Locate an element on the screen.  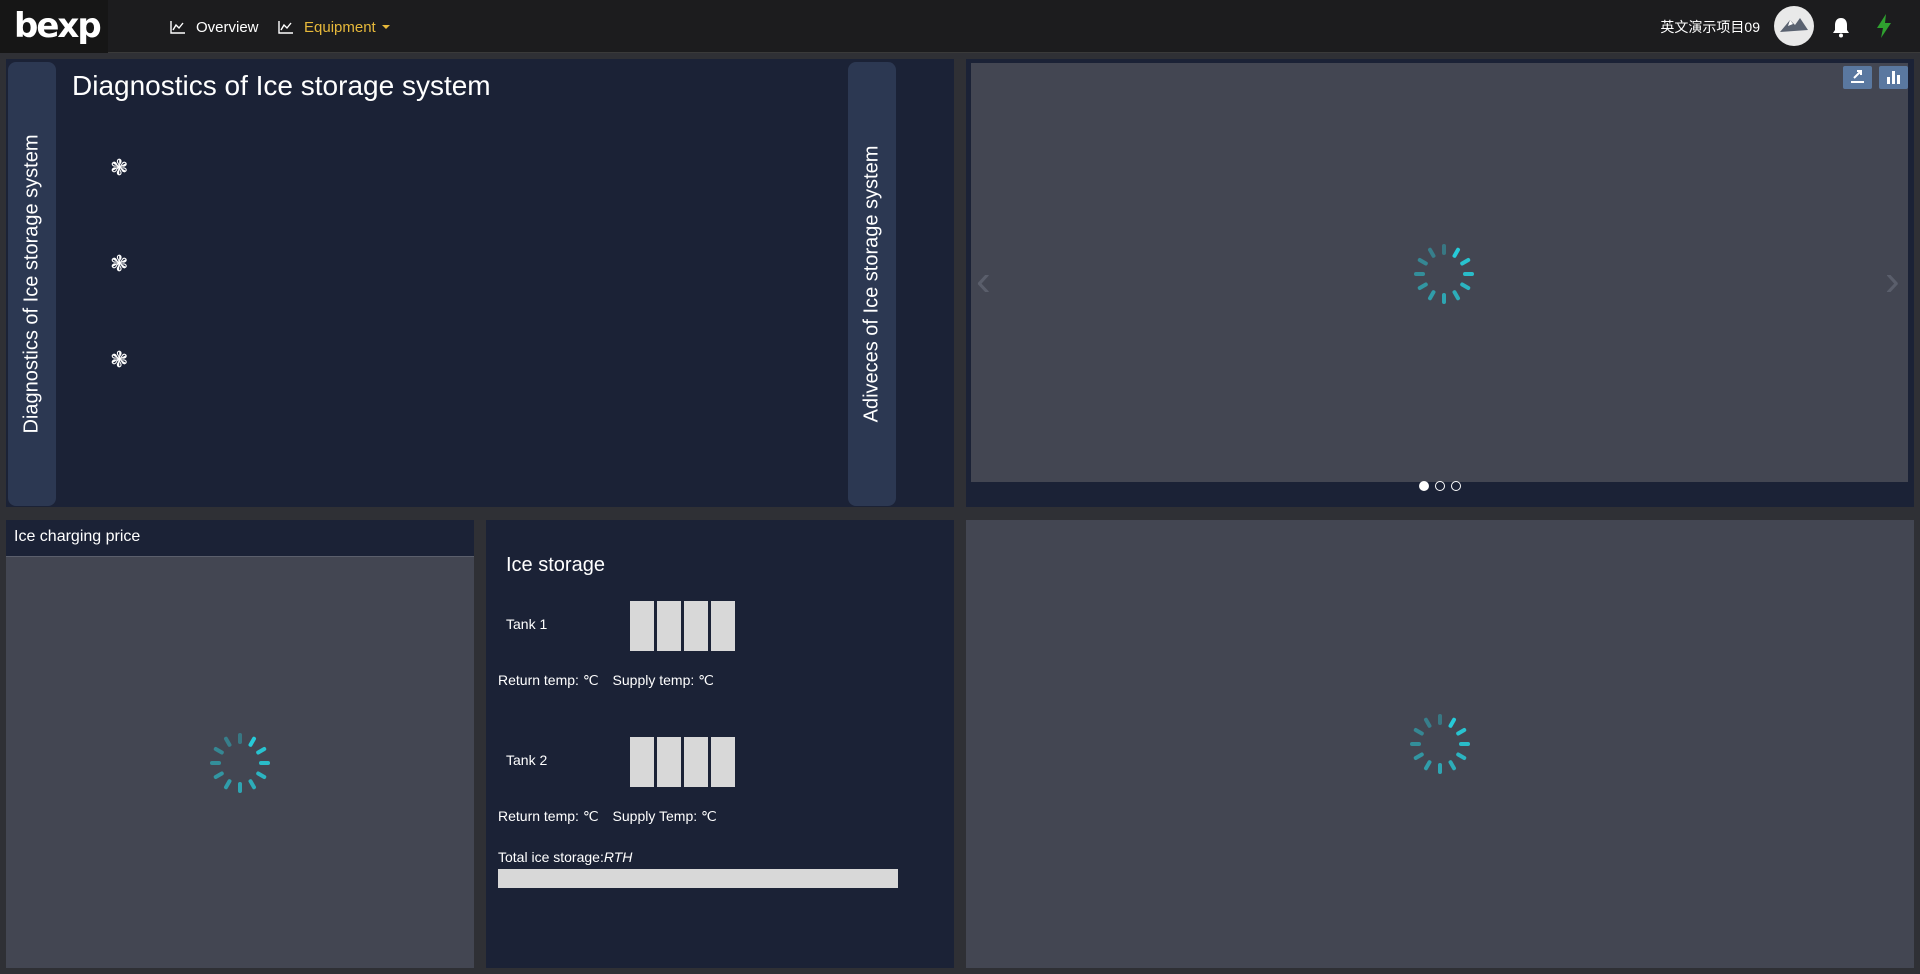
tab-advices: Adiveces of Ice storage system is located at coordinates (872, 284).